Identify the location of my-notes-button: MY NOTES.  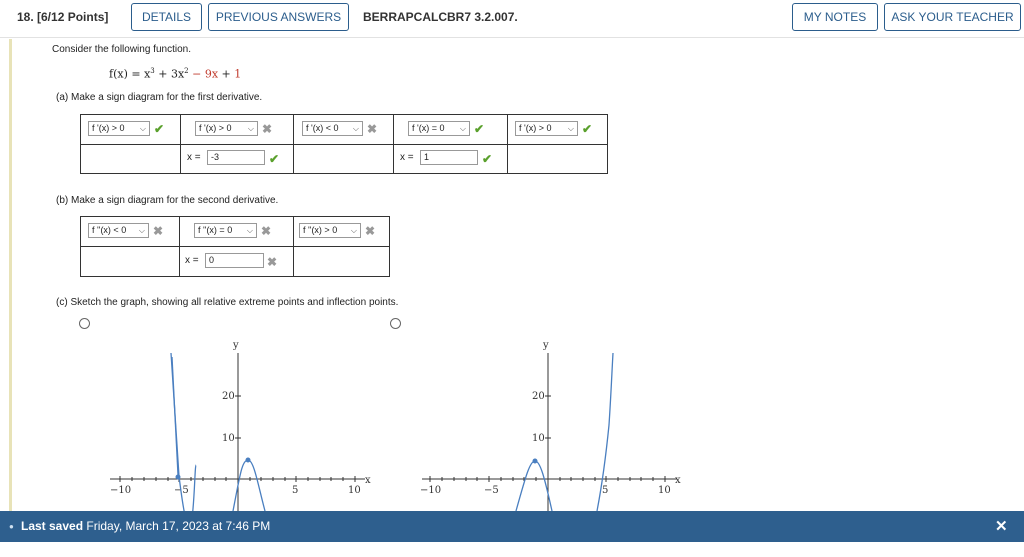
(835, 17).